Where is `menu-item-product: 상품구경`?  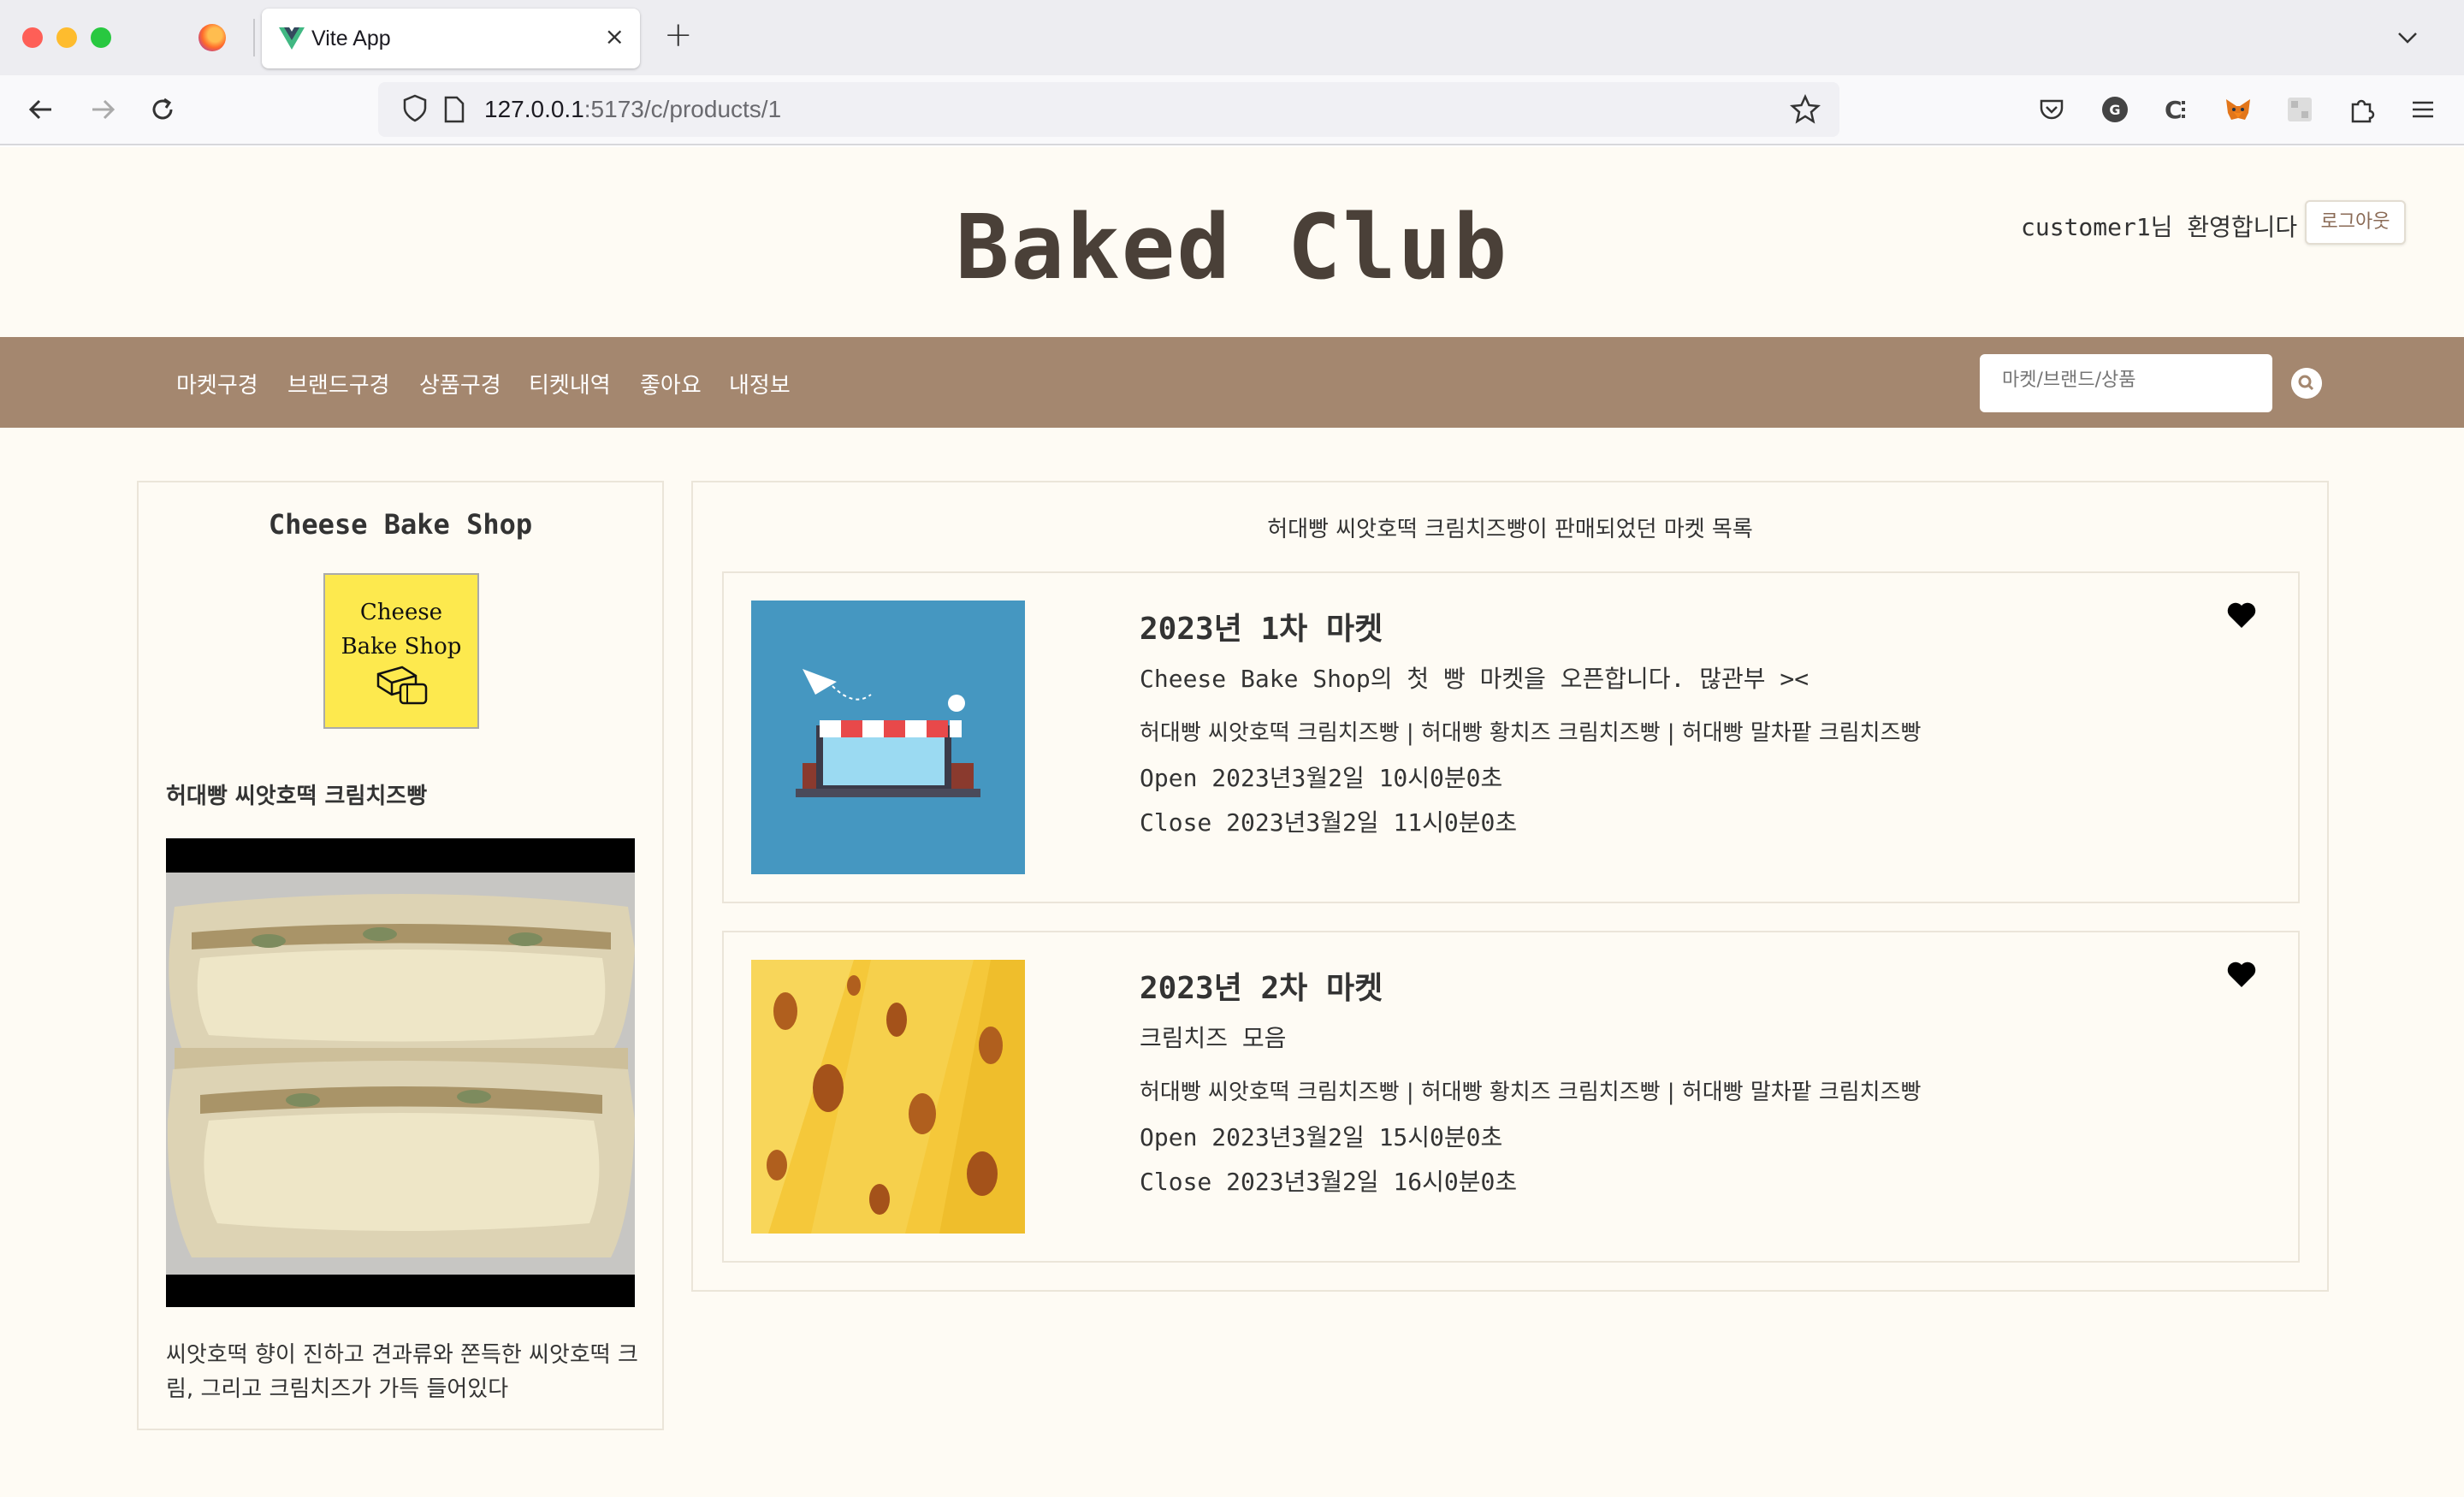 menu-item-product: 상품구경 is located at coordinates (460, 383).